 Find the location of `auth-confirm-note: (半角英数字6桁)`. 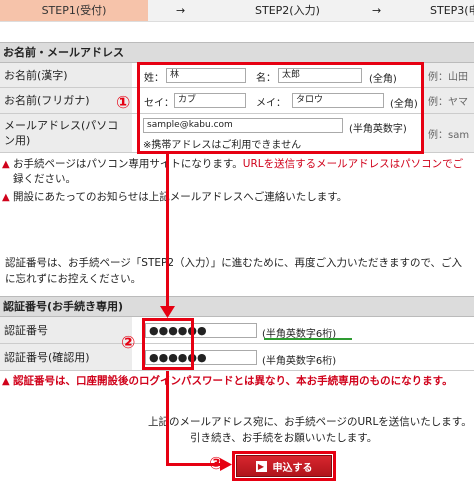

auth-confirm-note: (半角英数字6桁) is located at coordinates (299, 361).